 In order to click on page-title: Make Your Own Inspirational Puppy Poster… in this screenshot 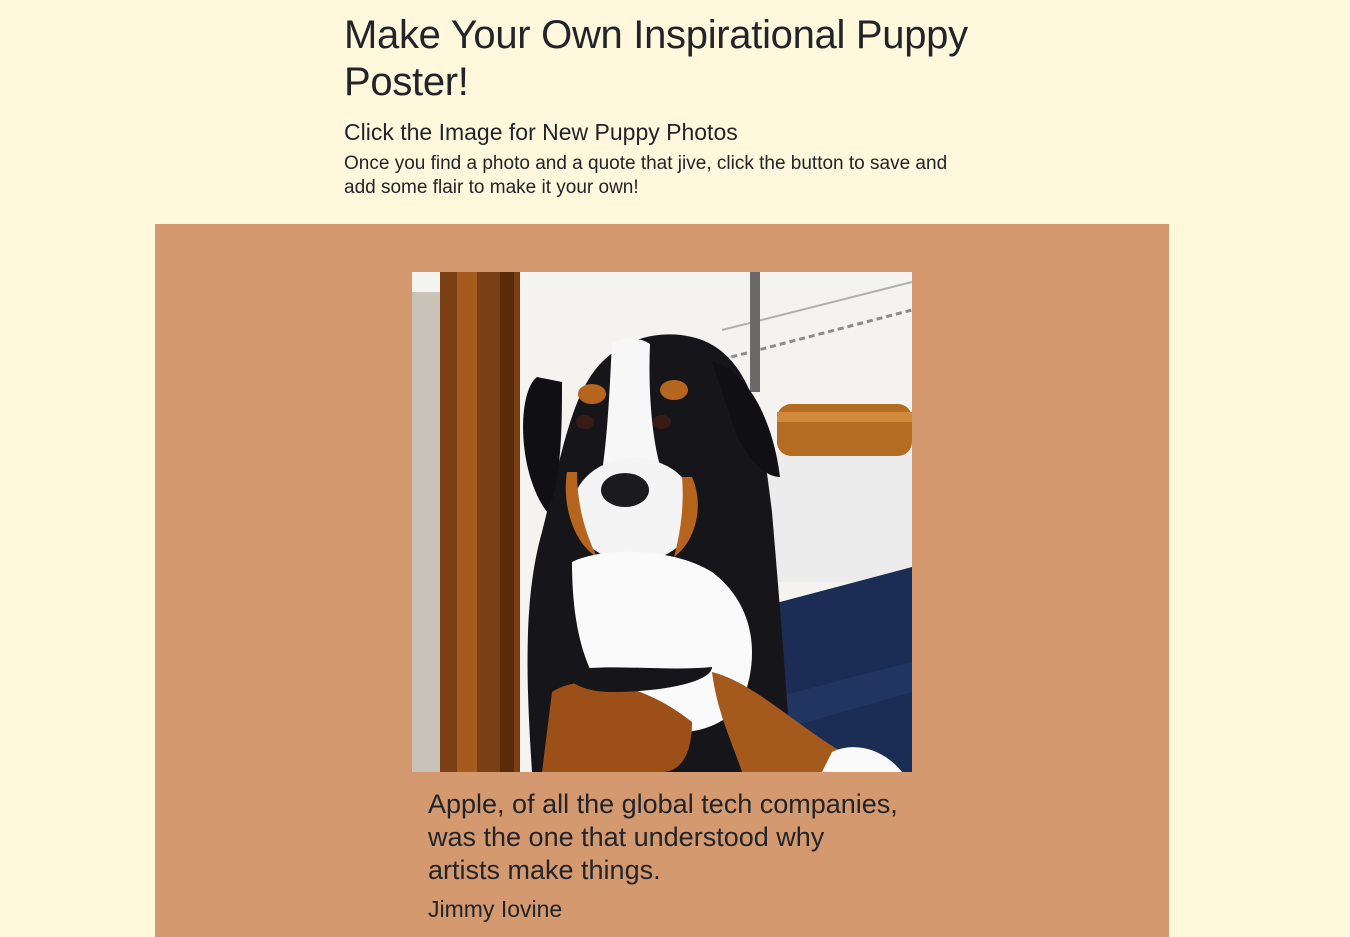, I will do `click(656, 58)`.